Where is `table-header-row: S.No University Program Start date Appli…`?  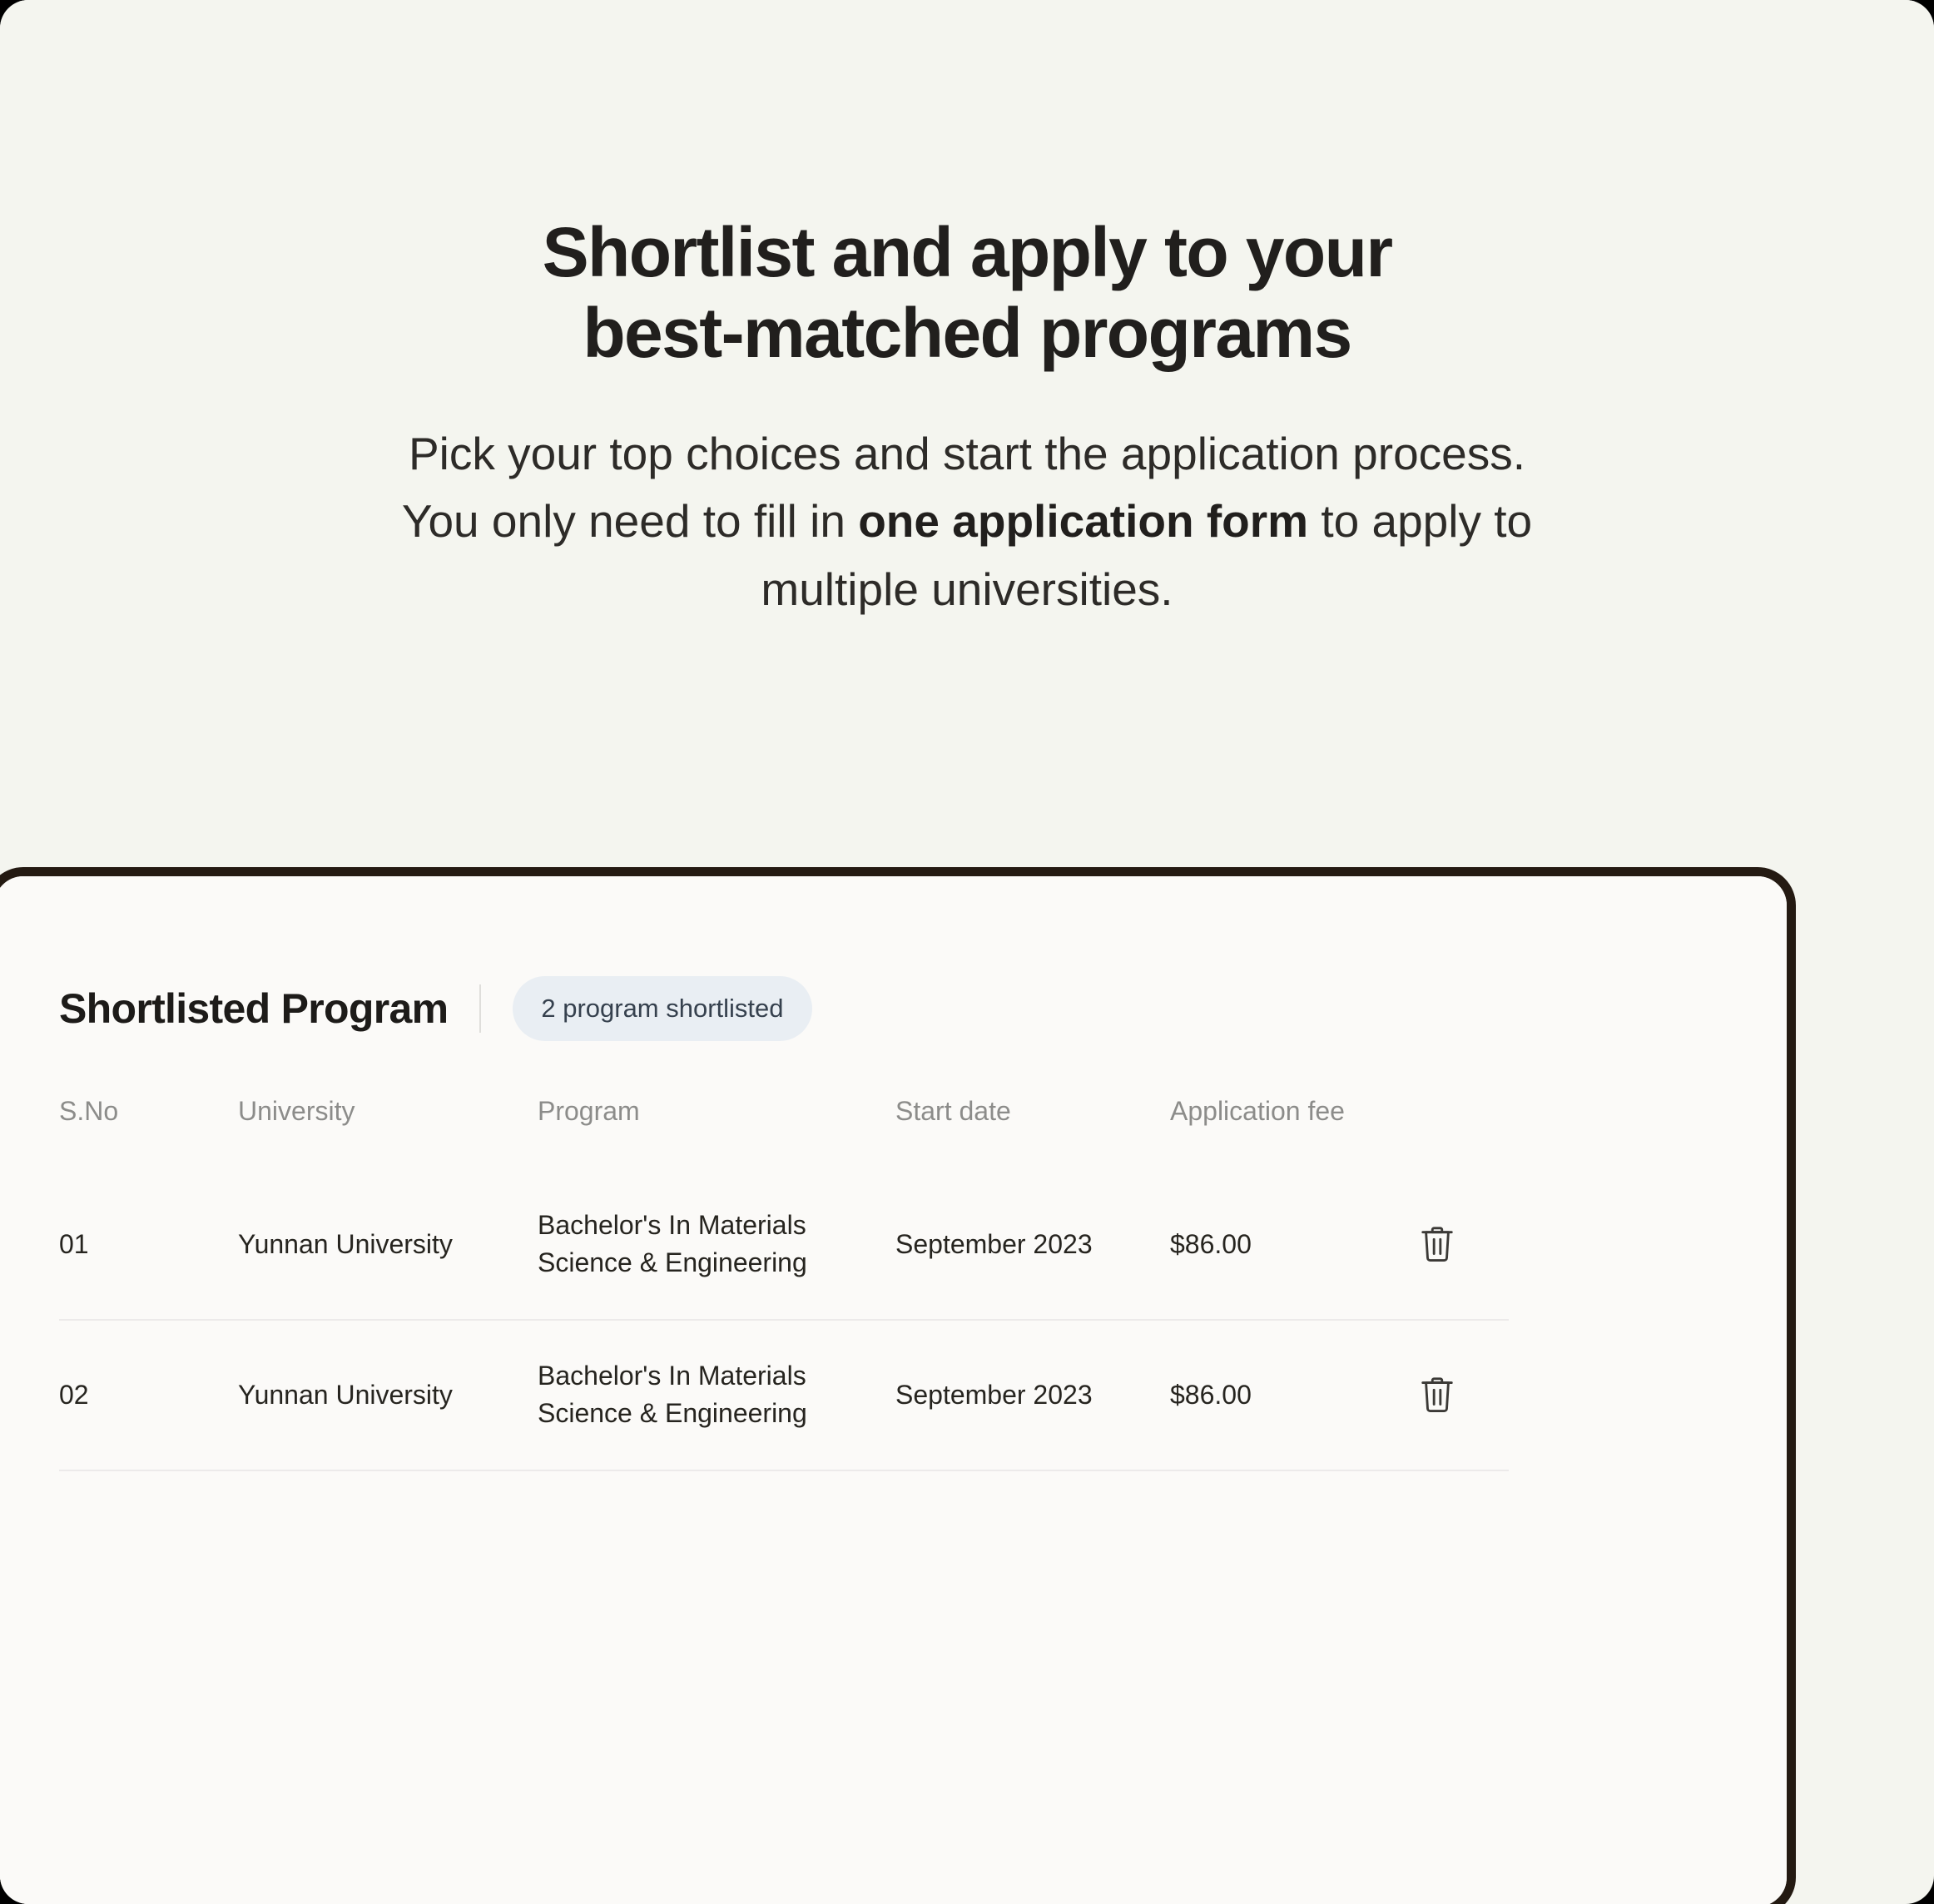
table-header-row: S.No University Program Start date Appli… is located at coordinates (784, 1133).